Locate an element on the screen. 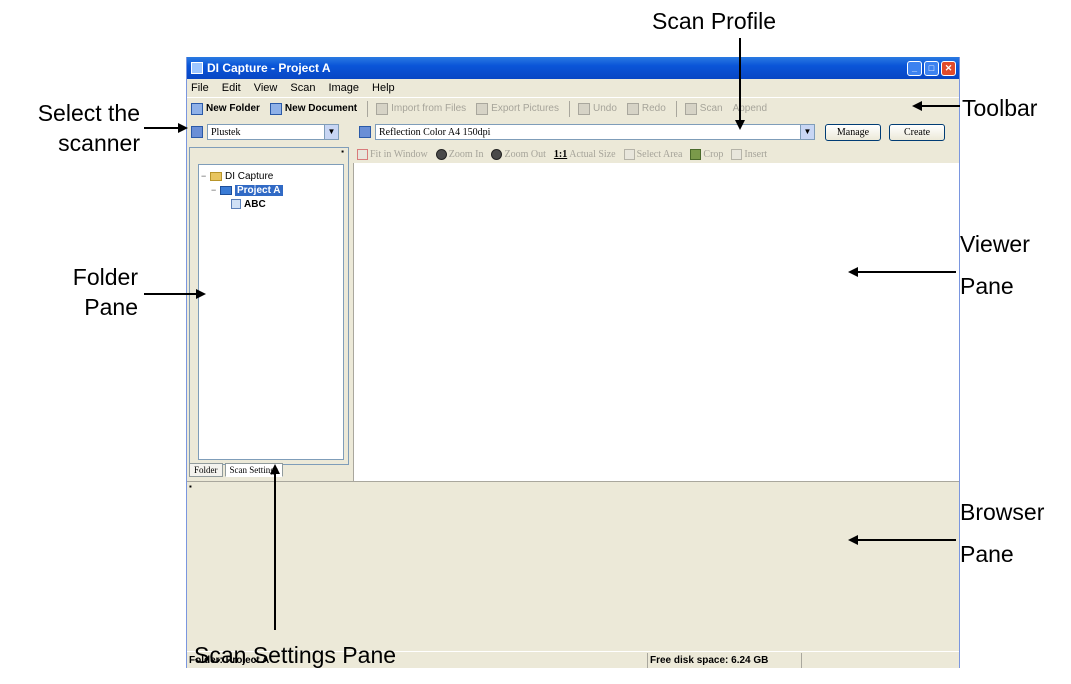 The image size is (1071, 684). undo-button: Undo is located at coordinates (597, 108).